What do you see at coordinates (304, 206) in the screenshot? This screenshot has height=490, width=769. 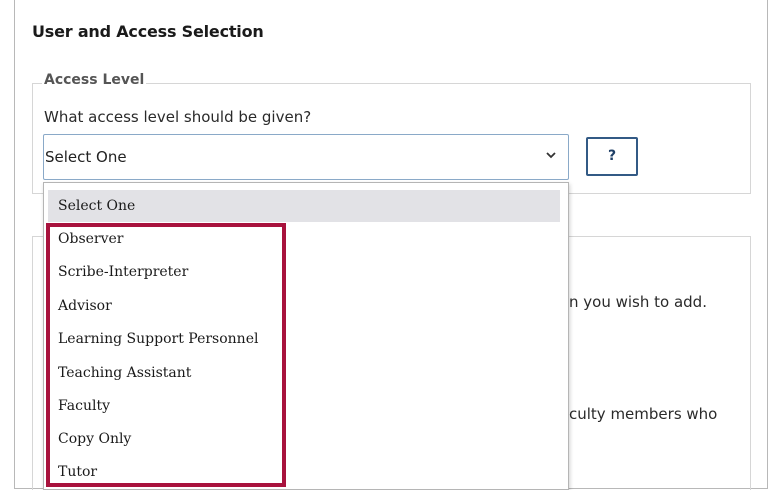 I see `option-select-one: Select One` at bounding box center [304, 206].